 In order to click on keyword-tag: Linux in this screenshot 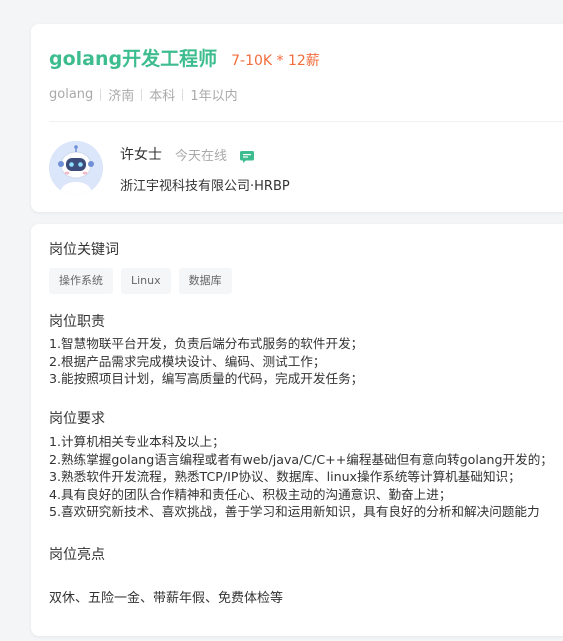, I will do `click(146, 281)`.